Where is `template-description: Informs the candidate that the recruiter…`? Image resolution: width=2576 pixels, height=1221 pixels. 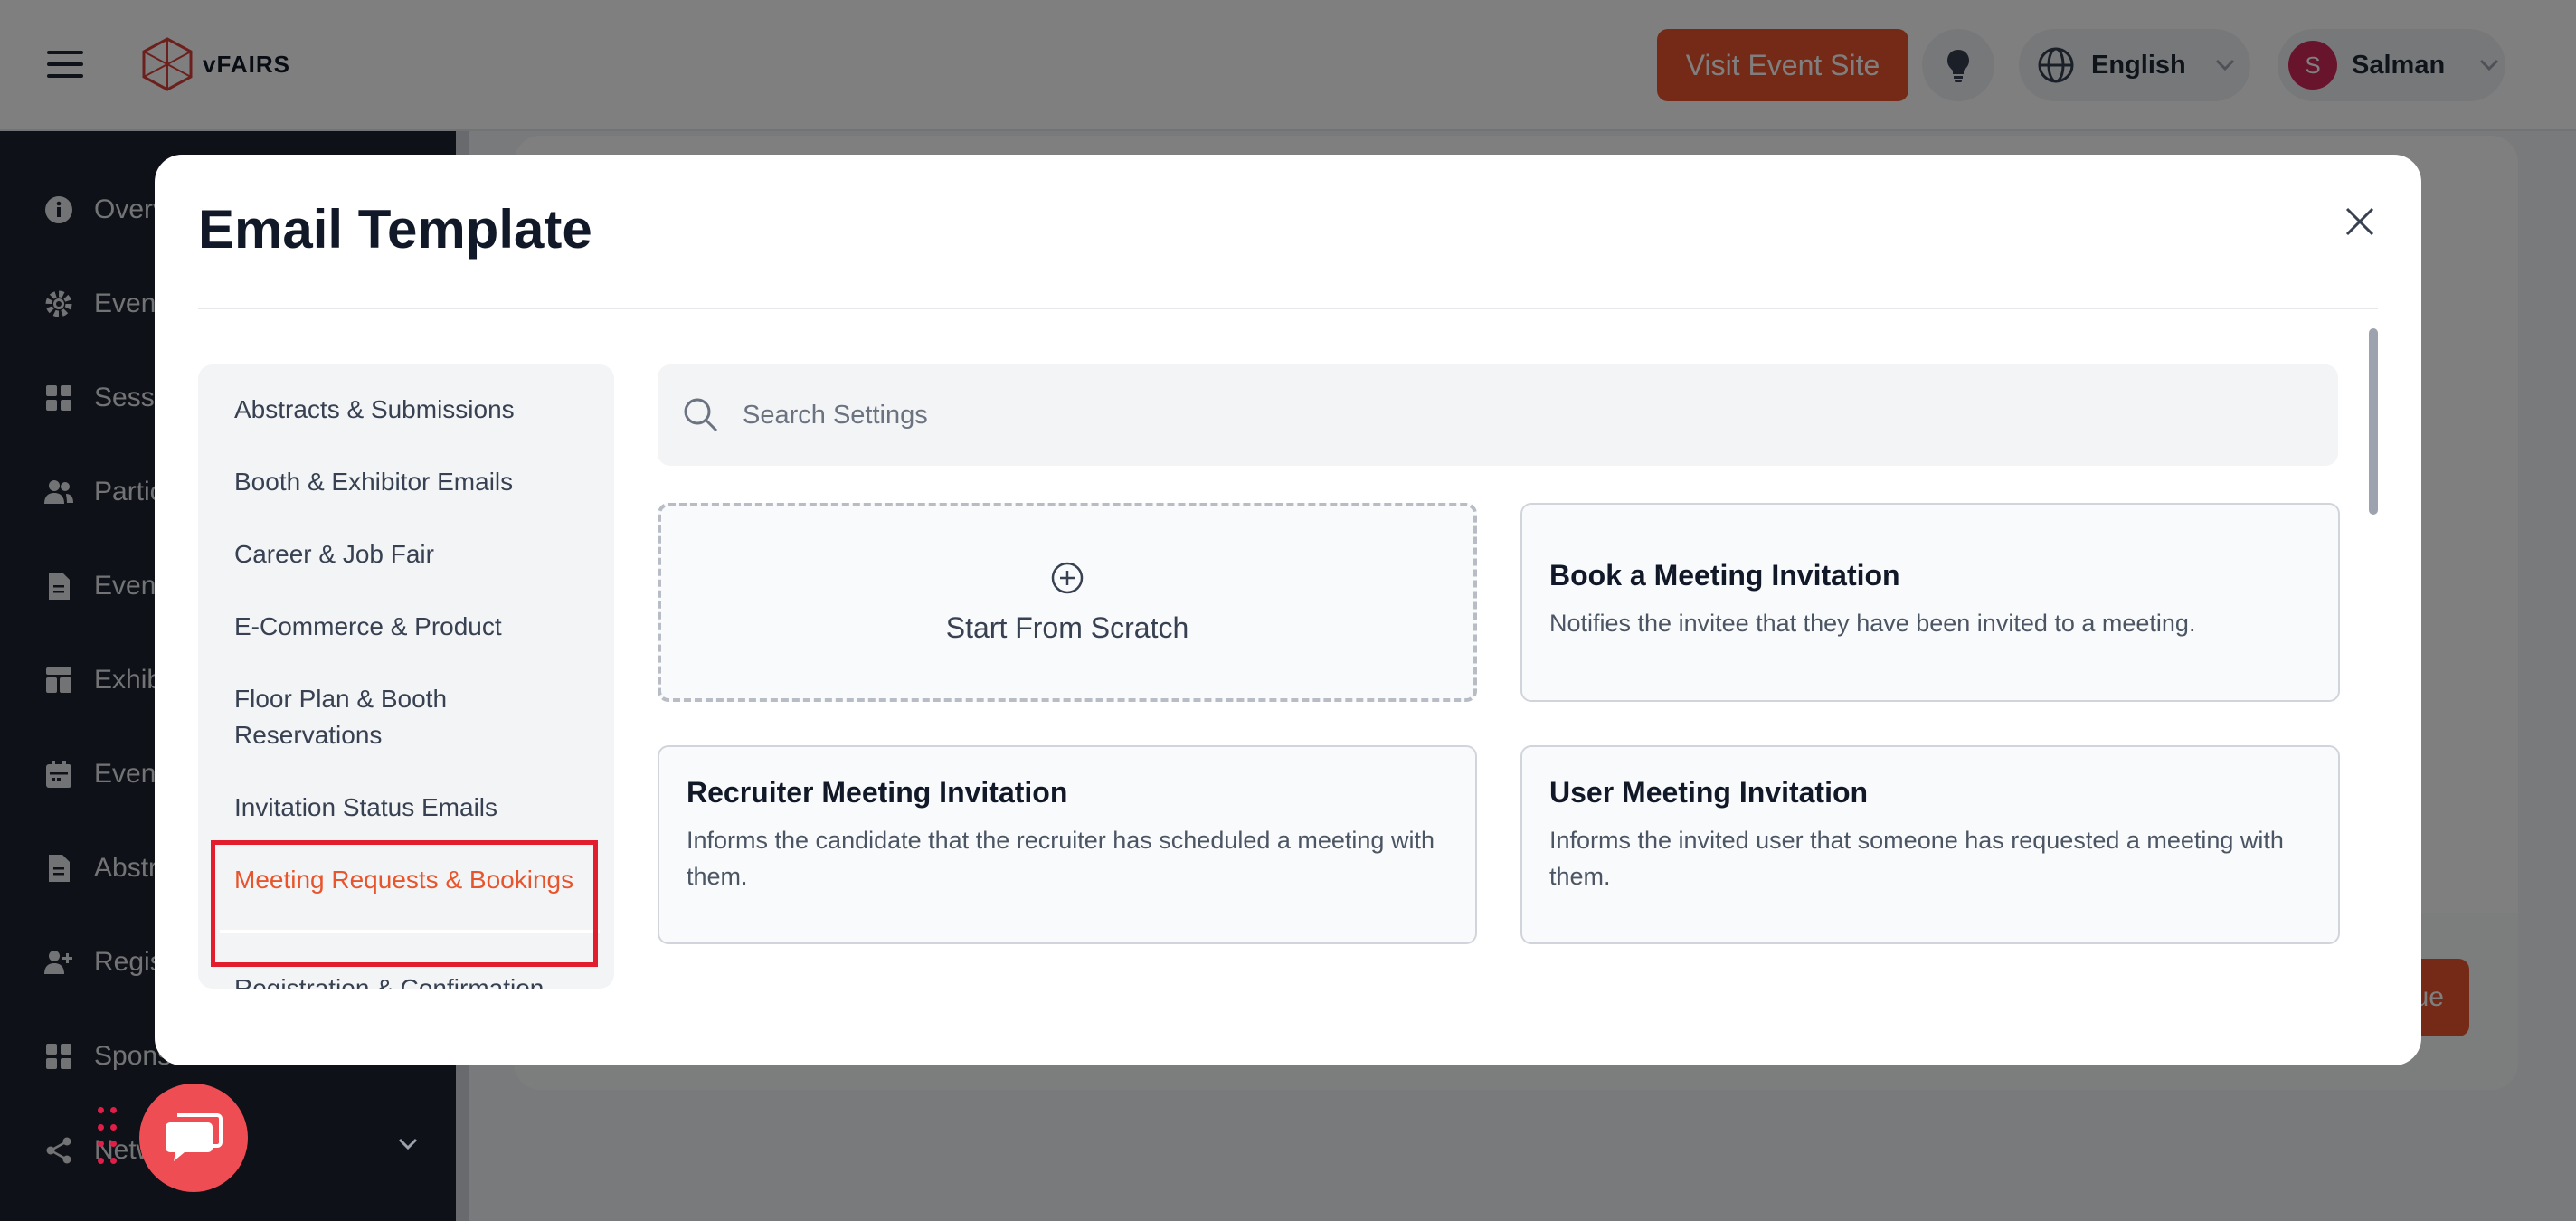 template-description: Informs the candidate that the recruiter… is located at coordinates (1061, 858).